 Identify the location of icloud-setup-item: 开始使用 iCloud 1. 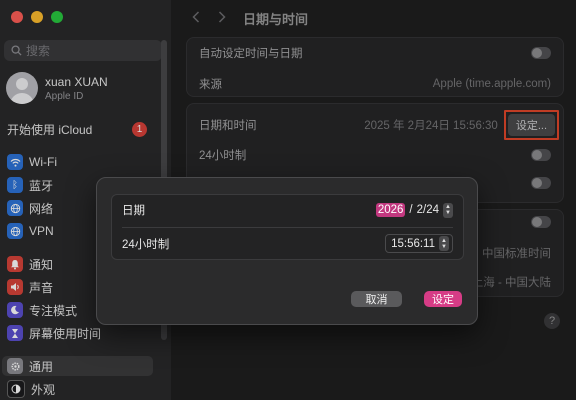
(77, 129).